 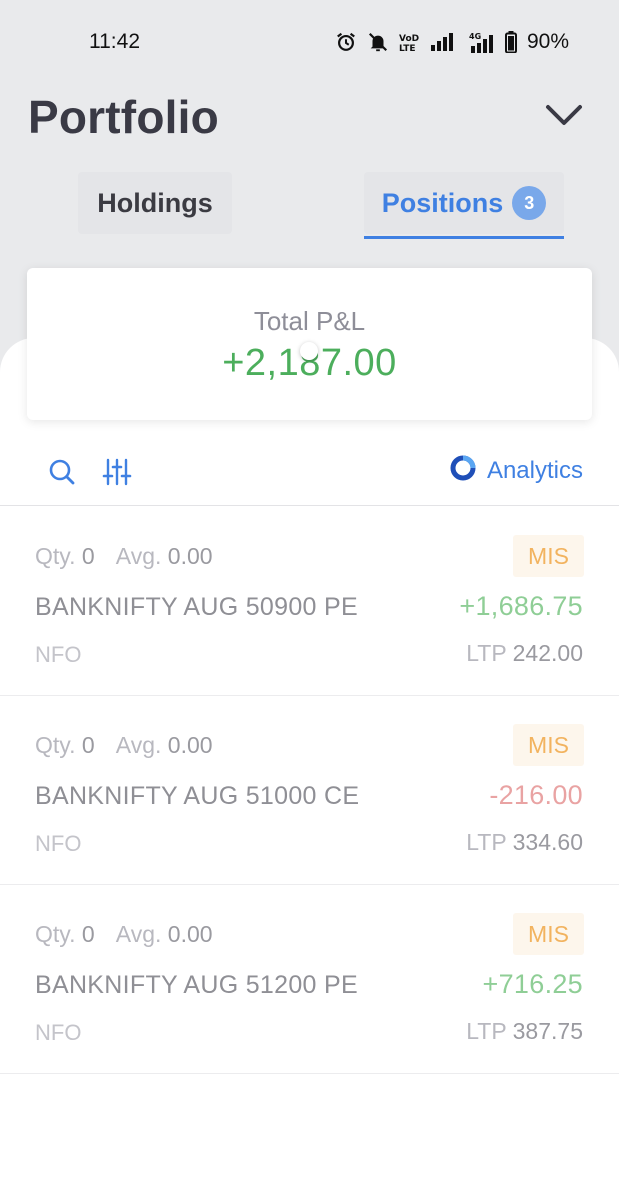 I want to click on positions-count-badge: 3, so click(x=529, y=203).